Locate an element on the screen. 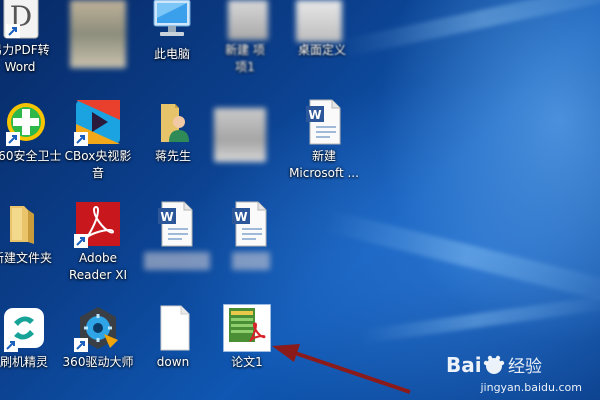 This screenshot has width=600, height=400. desktop-icon-cbox: CBox央视影 音 is located at coordinates (98, 143).